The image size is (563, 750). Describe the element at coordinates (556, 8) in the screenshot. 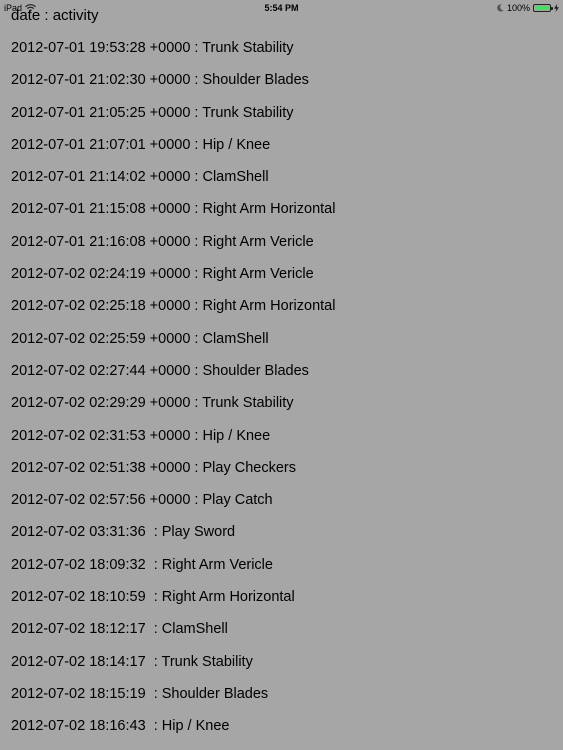

I see `charging-icon` at that location.